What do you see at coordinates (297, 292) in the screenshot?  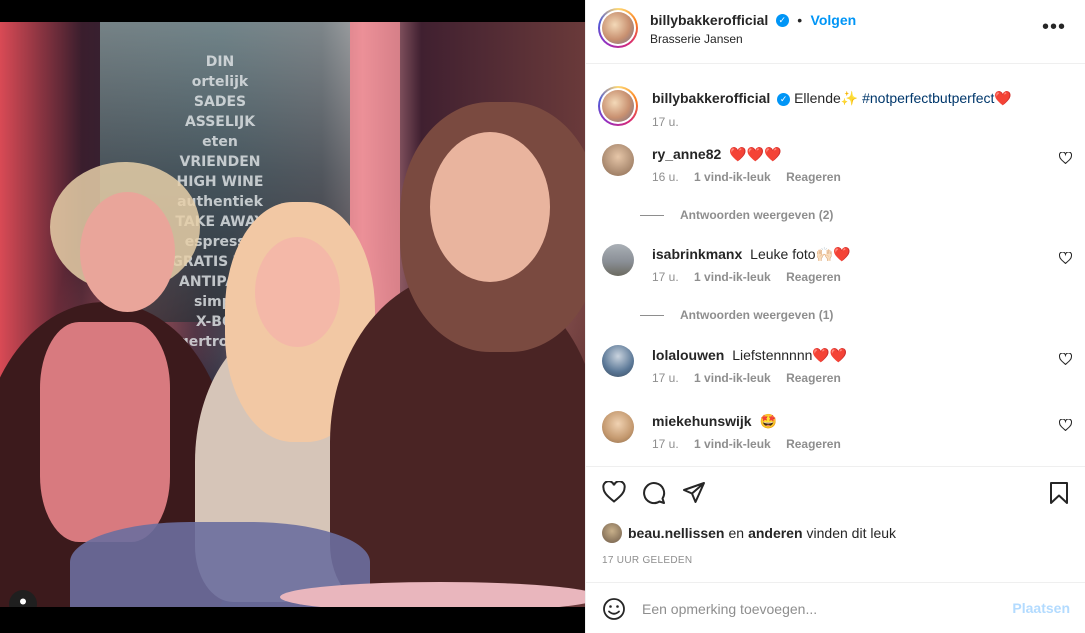 I see `person-middle-face` at bounding box center [297, 292].